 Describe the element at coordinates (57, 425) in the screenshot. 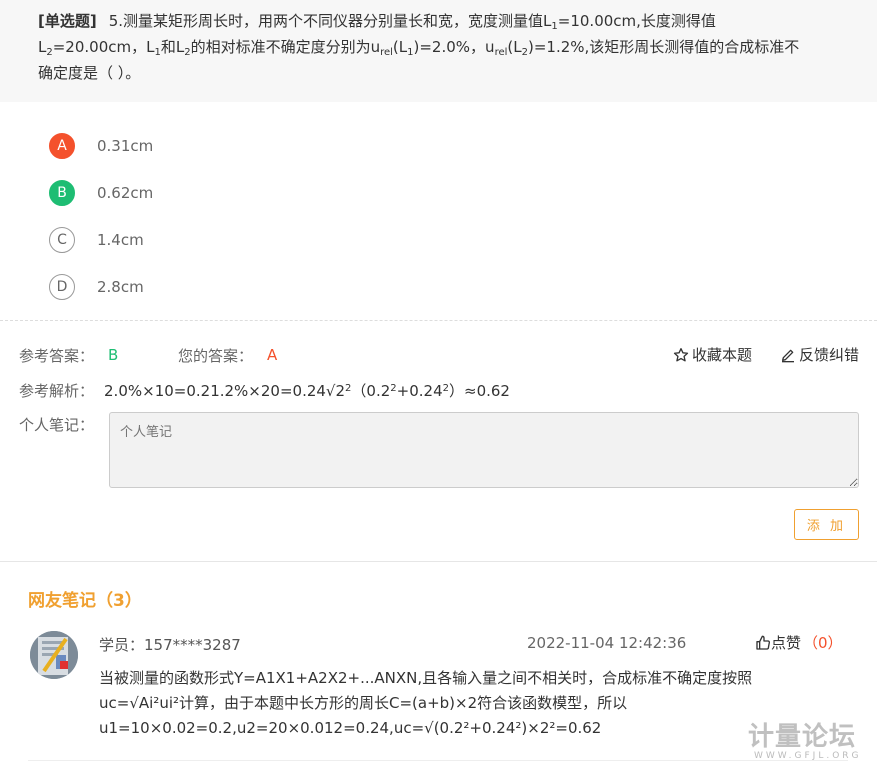

I see `note-label: 个人笔记：` at that location.